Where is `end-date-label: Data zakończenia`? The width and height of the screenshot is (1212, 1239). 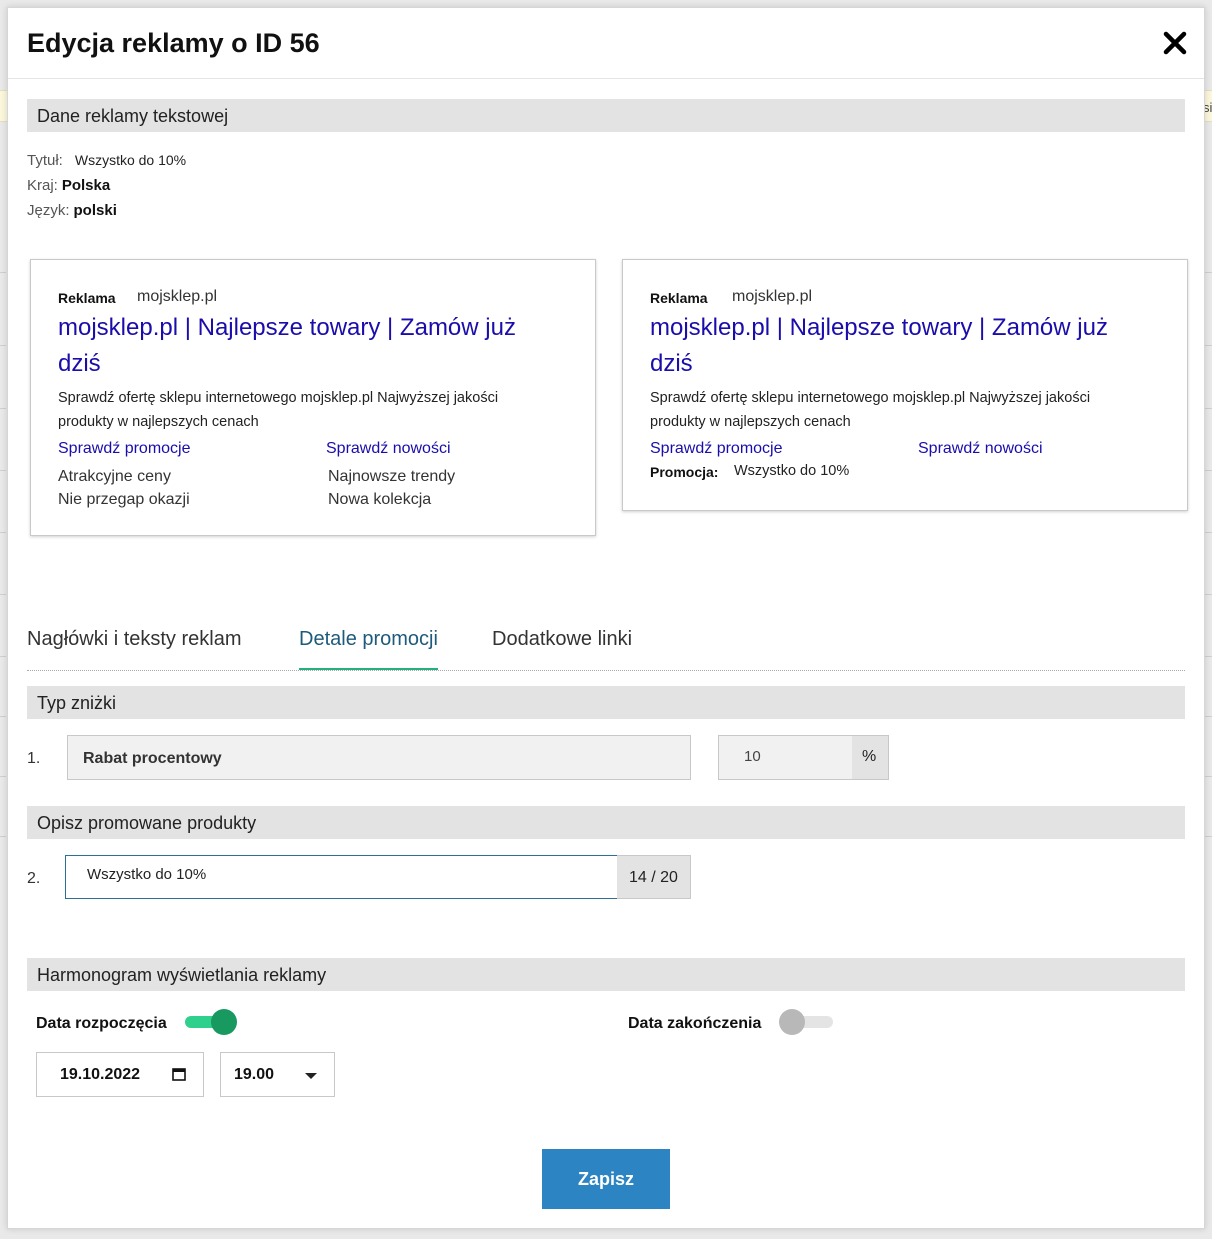
end-date-label: Data zakończenia is located at coordinates (695, 1023).